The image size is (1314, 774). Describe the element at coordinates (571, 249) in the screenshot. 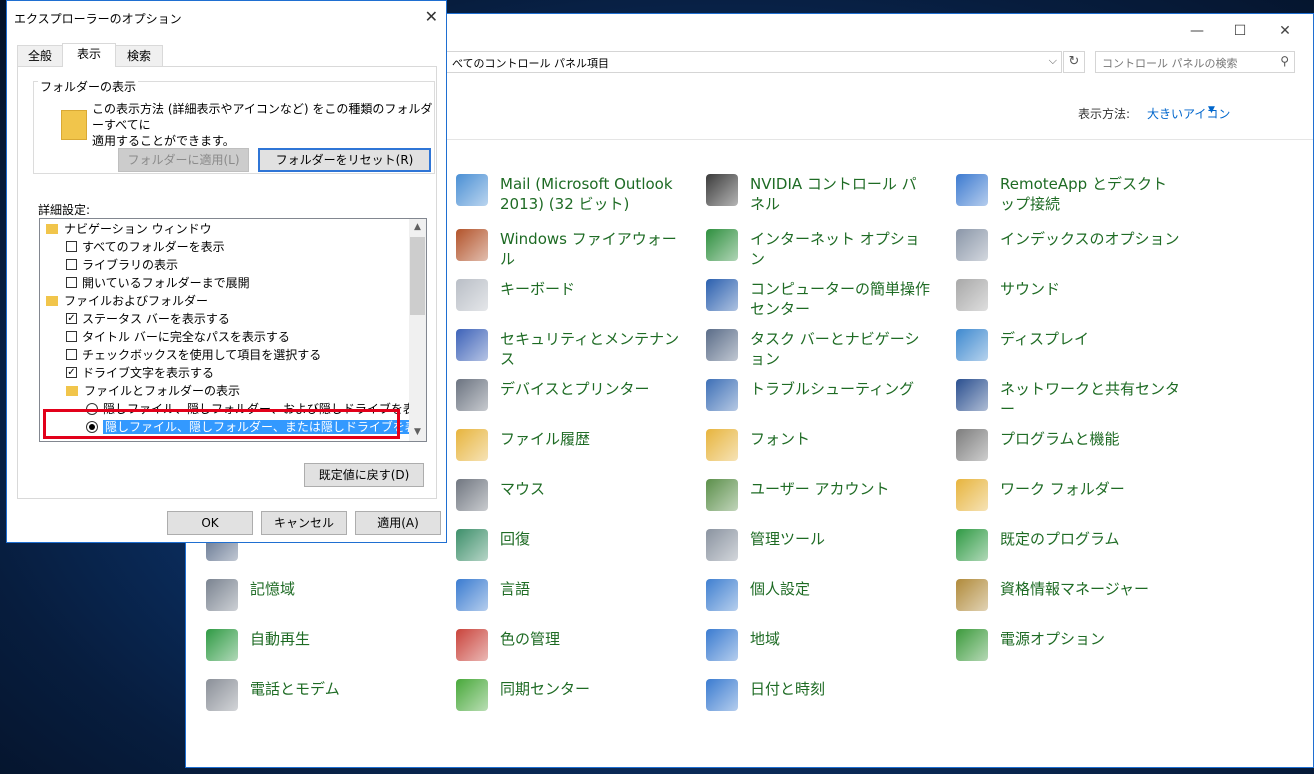

I see `control-panel-item: Windows ファイアウォール` at that location.